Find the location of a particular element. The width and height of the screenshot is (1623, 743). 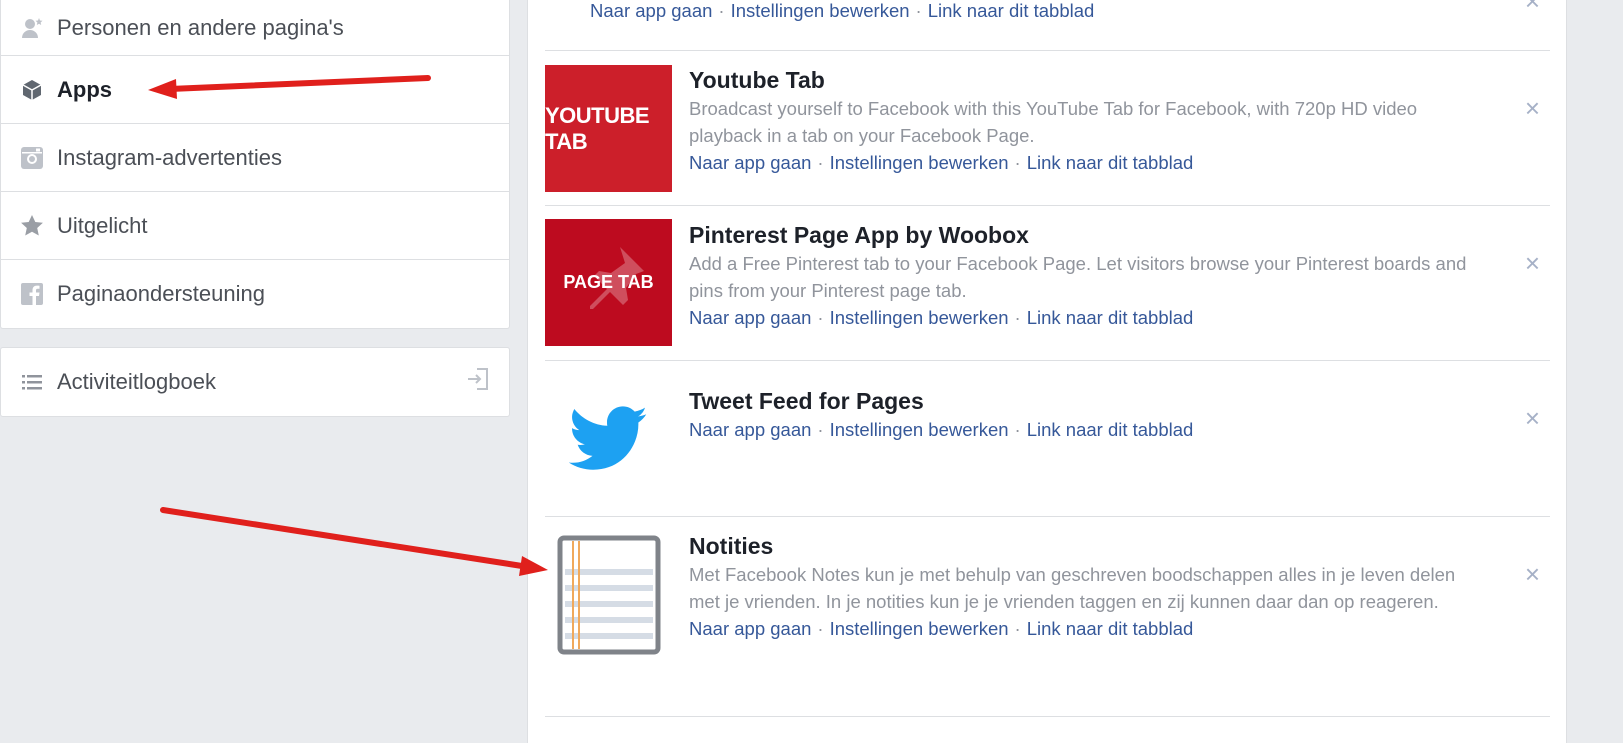

cube-icon is located at coordinates (32, 90).